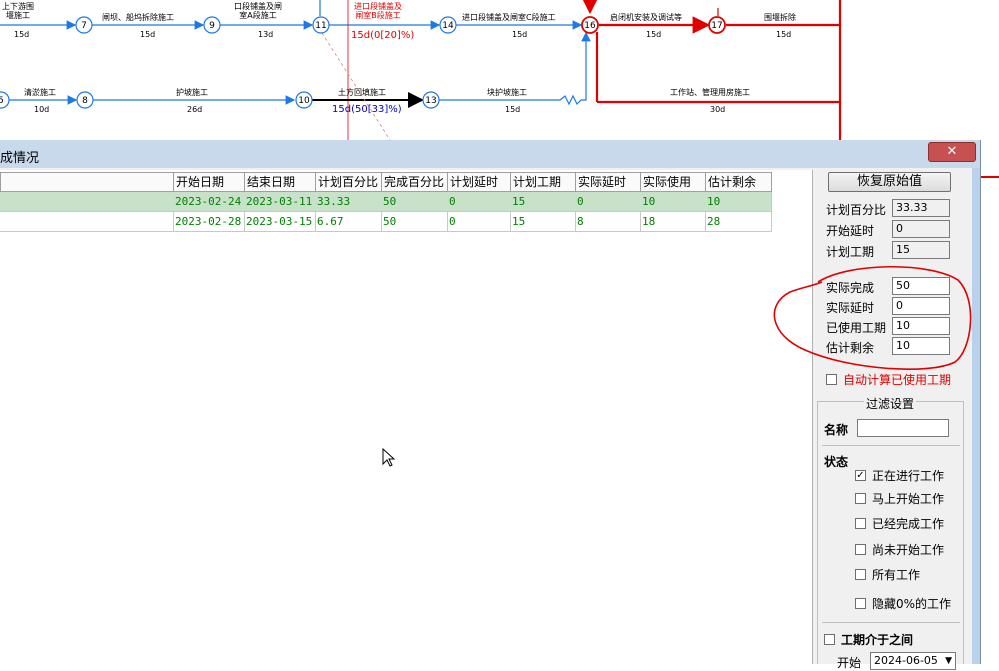 The width and height of the screenshot is (999, 671). I want to click on column-header: 实际延时, so click(608, 182).